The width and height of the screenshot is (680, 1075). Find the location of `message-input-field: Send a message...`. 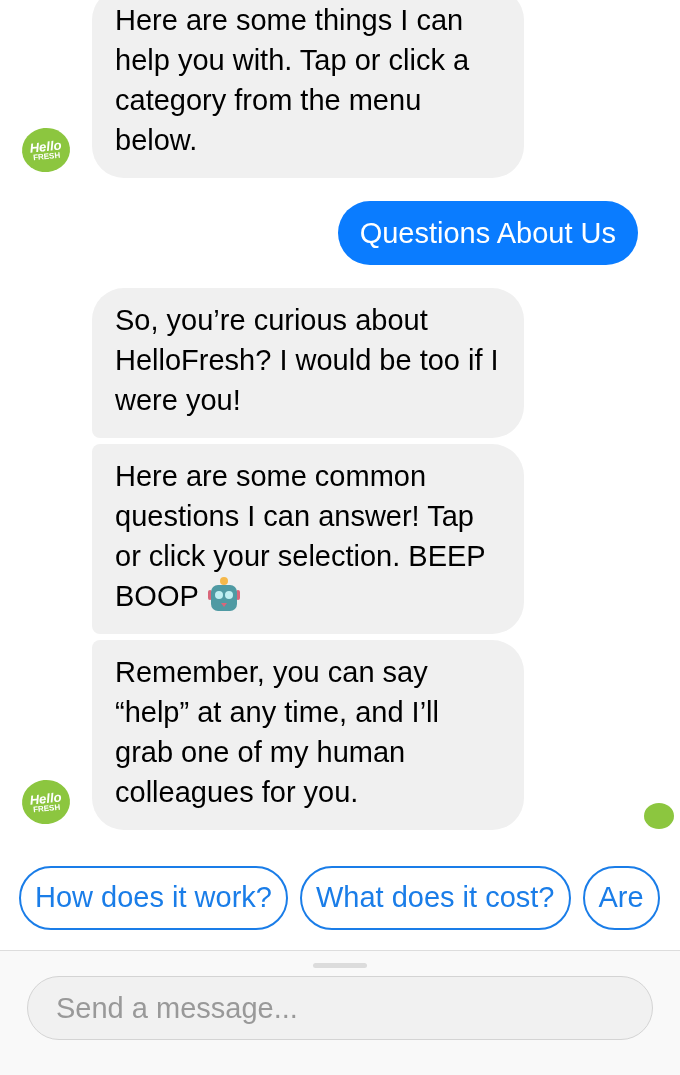

message-input-field: Send a message... is located at coordinates (340, 1008).